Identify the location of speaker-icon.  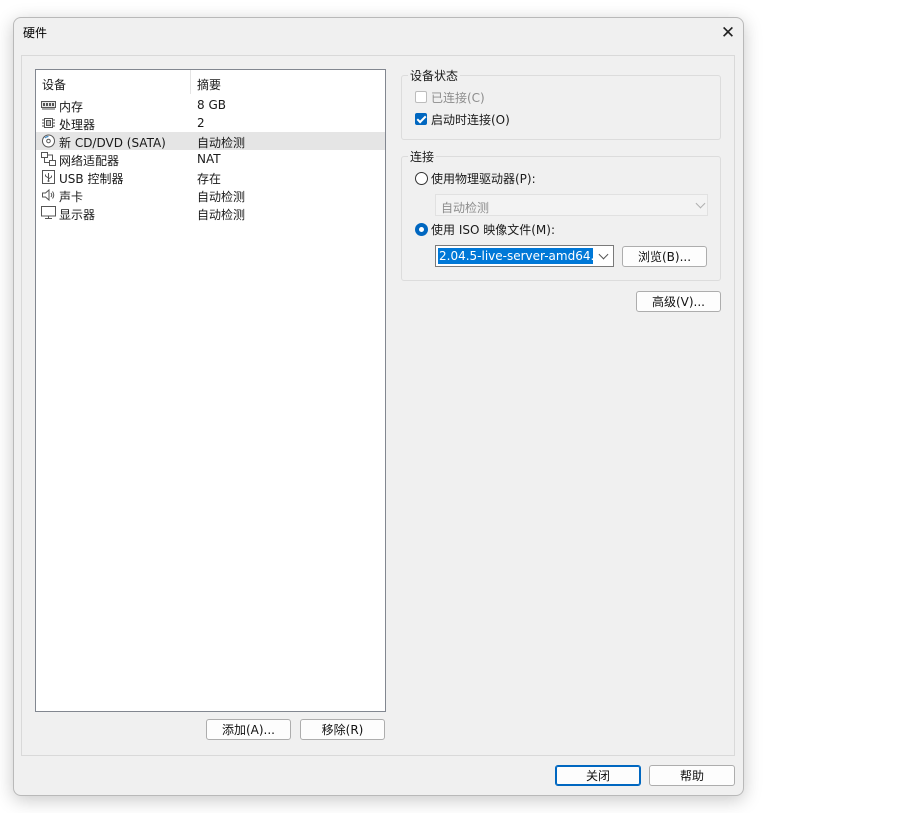
(48, 195).